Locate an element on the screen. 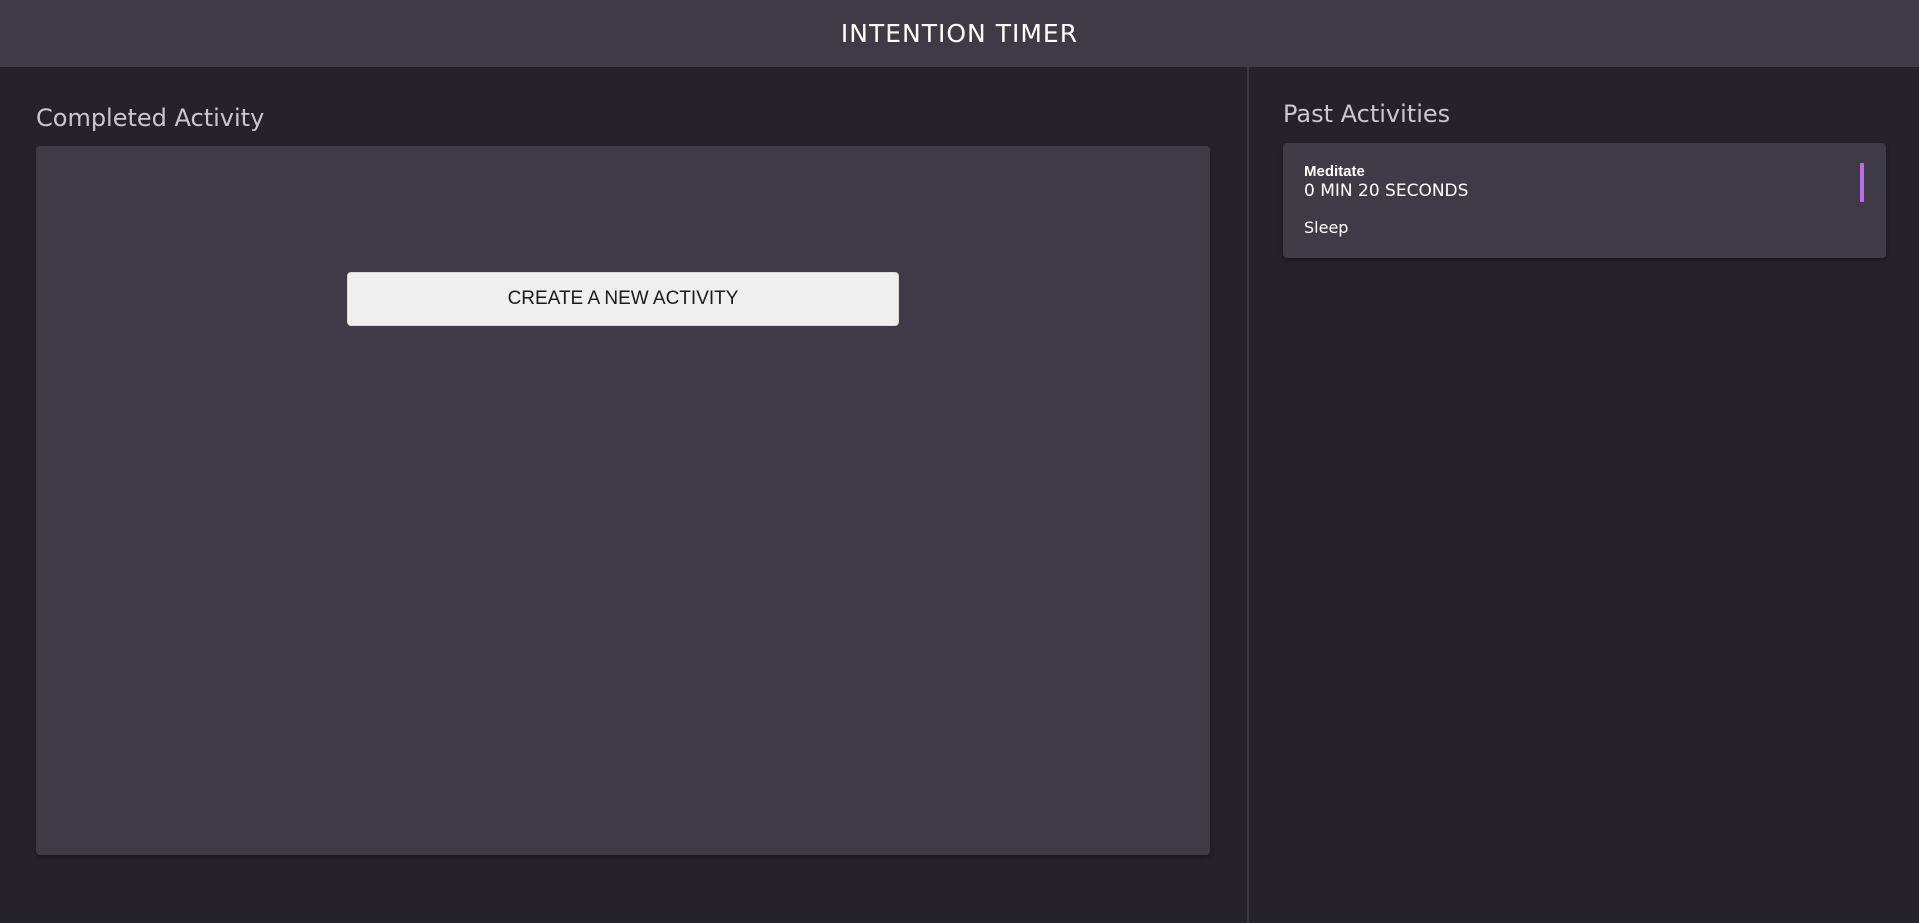  top-bar: INTENTION TIMER is located at coordinates (959, 33).